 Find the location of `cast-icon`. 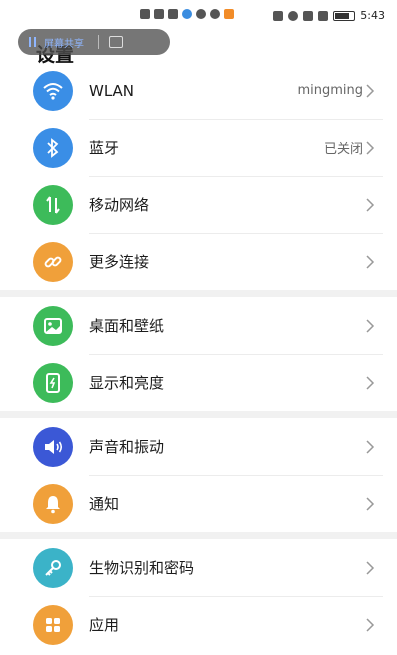

cast-icon is located at coordinates (278, 15).